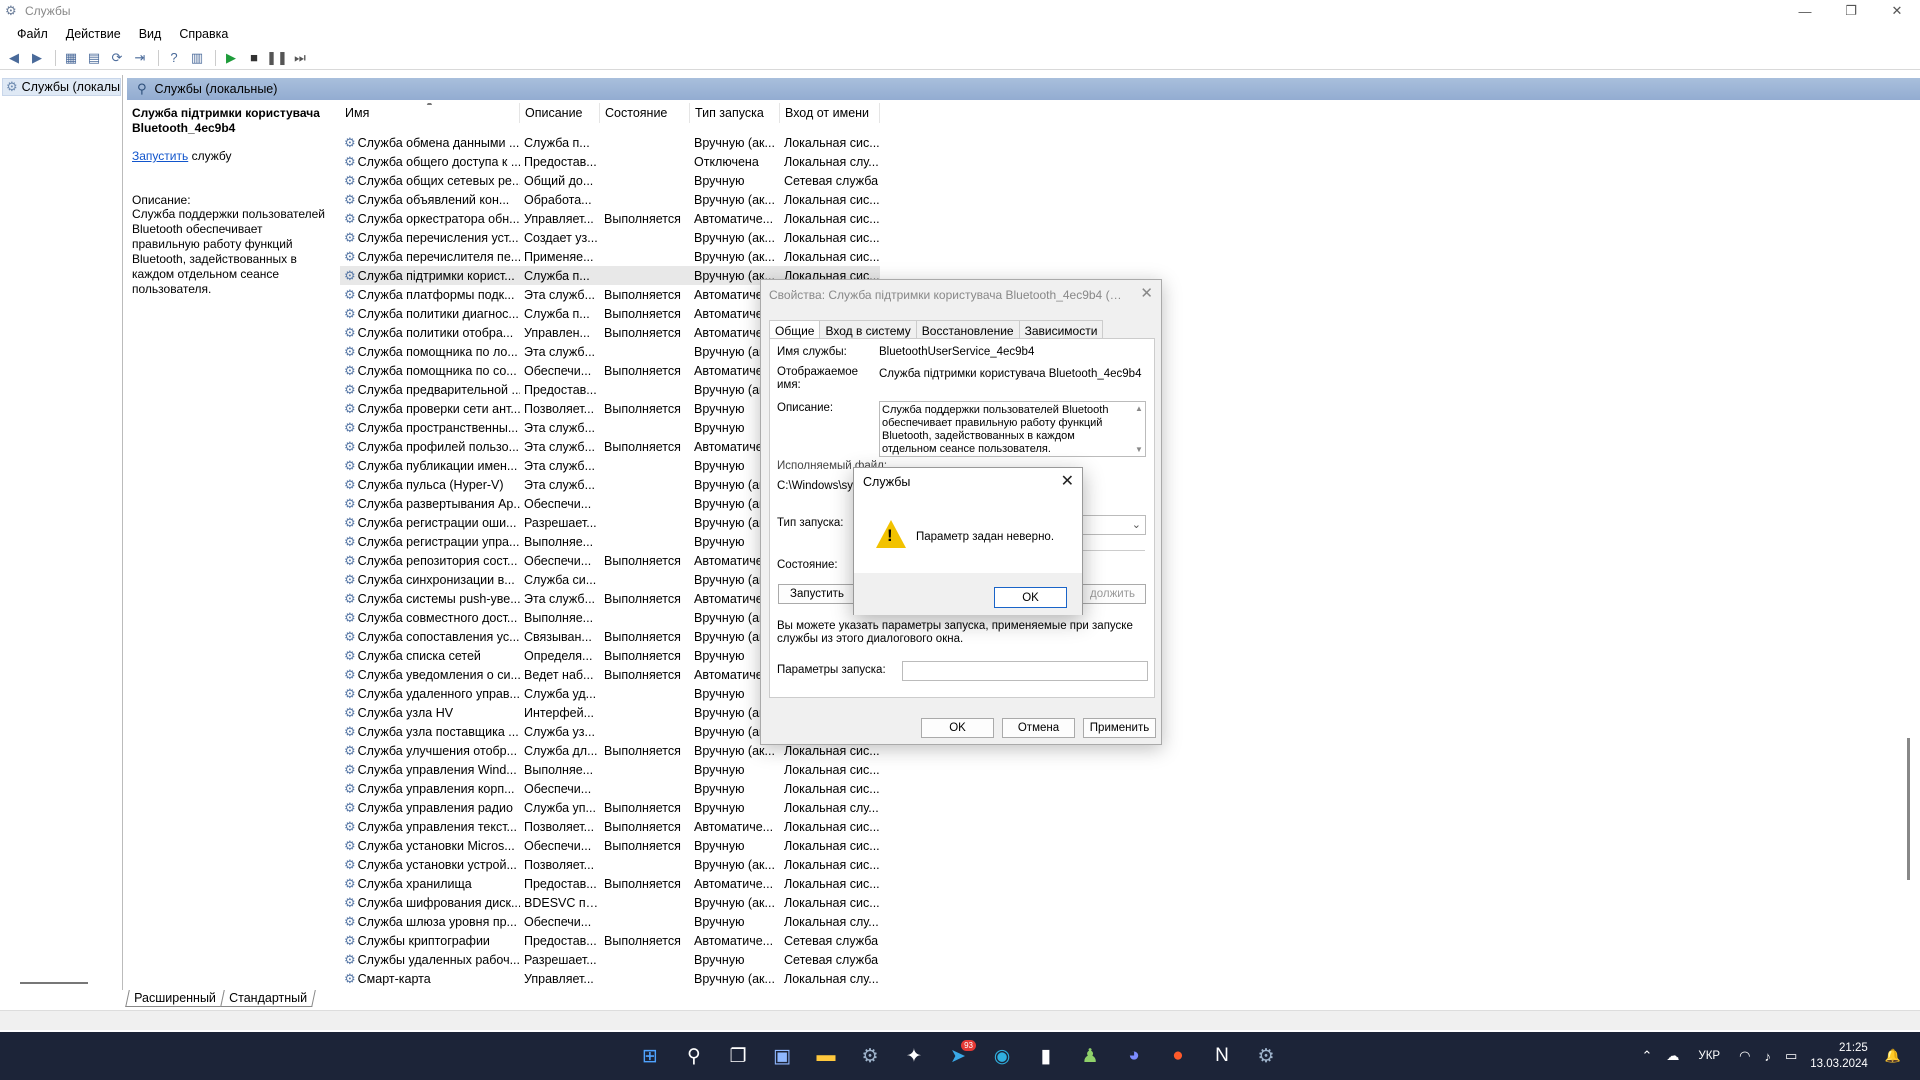 The height and width of the screenshot is (1080, 1920). I want to click on language-indicator: УКР, so click(1709, 1056).